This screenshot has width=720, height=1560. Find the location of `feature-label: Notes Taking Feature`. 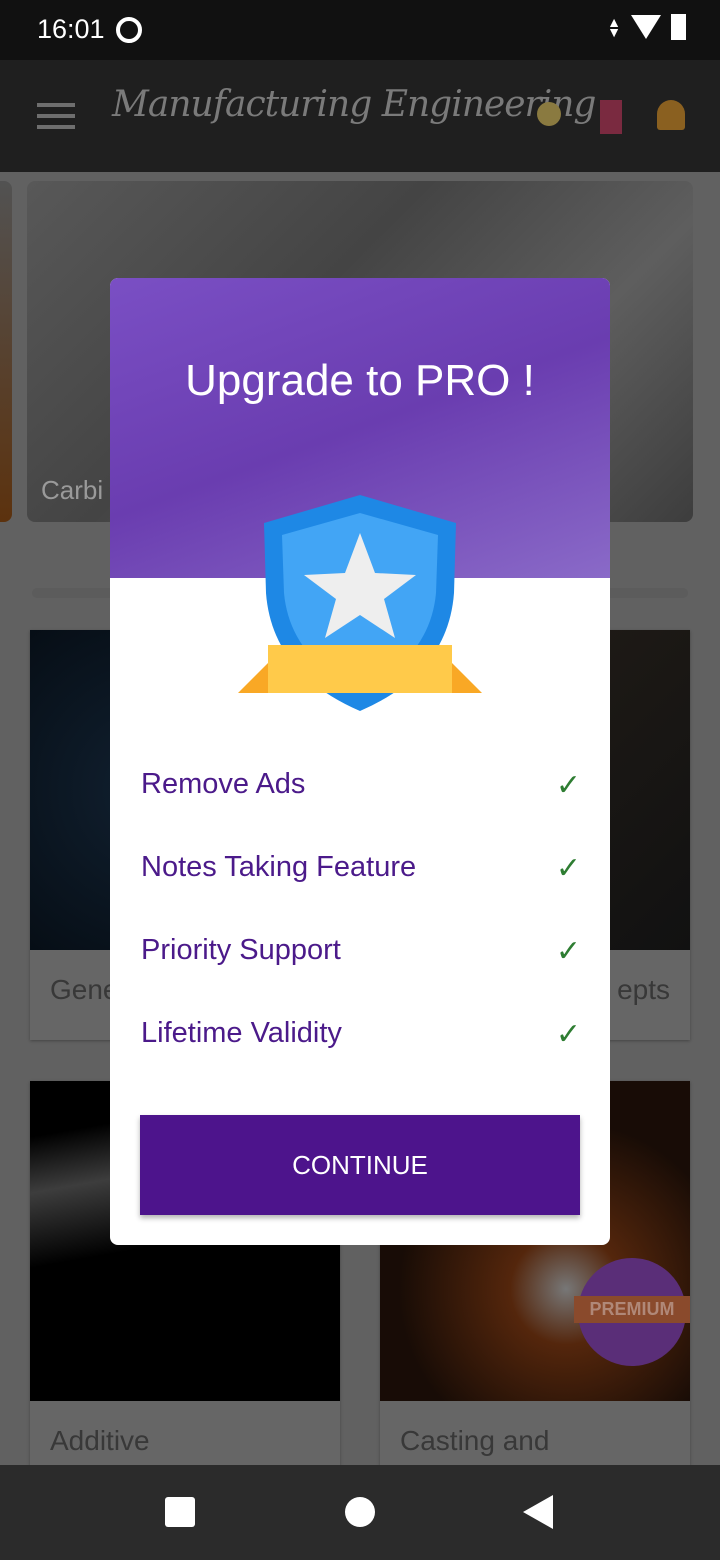

feature-label: Notes Taking Feature is located at coordinates (279, 867).